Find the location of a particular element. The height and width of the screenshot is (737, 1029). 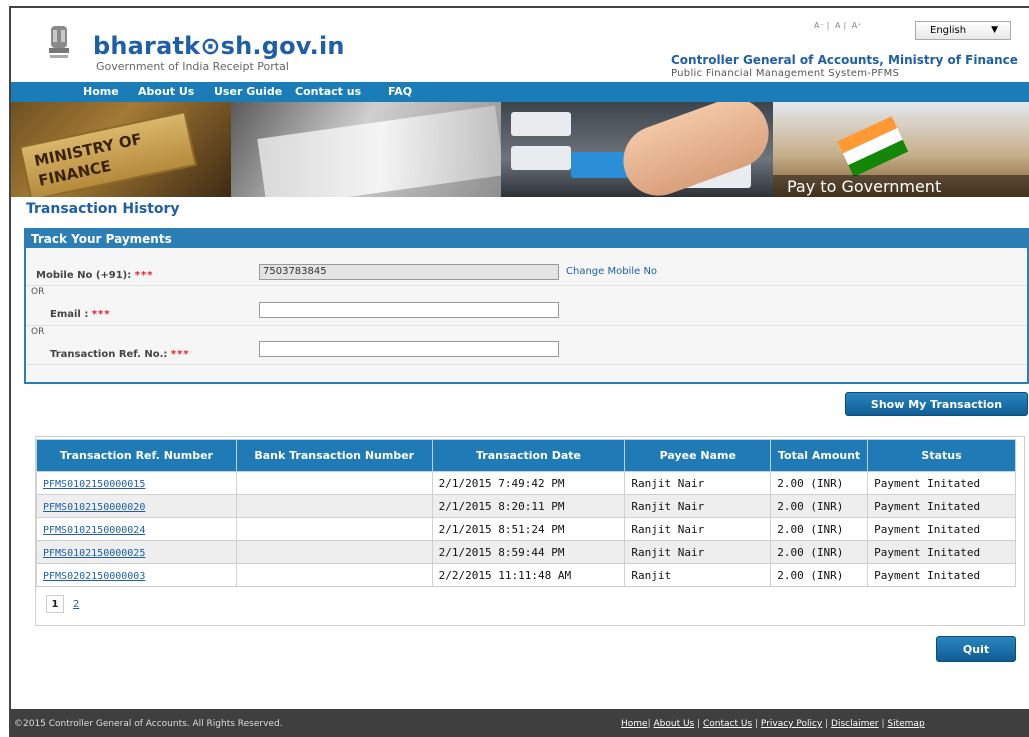

txn-ref-label: Transaction Ref. No.: *** is located at coordinates (120, 354).